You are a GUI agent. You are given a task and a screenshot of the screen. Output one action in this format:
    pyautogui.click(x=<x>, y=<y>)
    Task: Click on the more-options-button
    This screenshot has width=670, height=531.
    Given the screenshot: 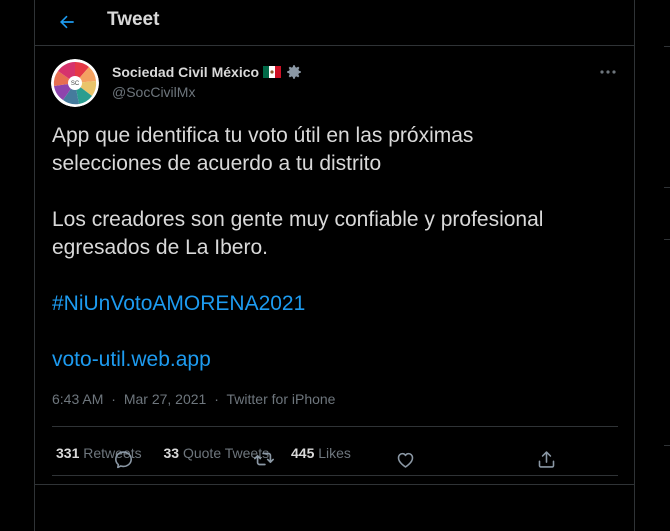 What is the action you would take?
    pyautogui.click(x=608, y=72)
    